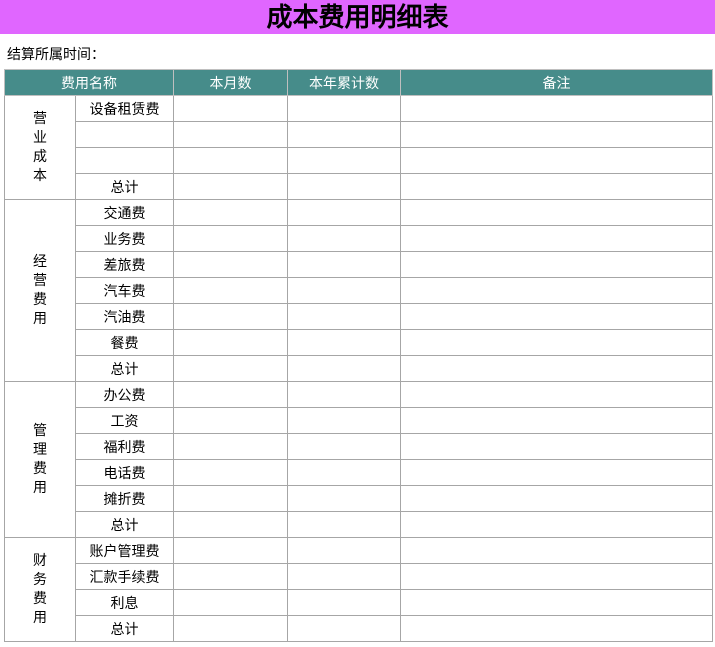 This screenshot has width=715, height=647. I want to click on table-row: 工资, so click(359, 420).